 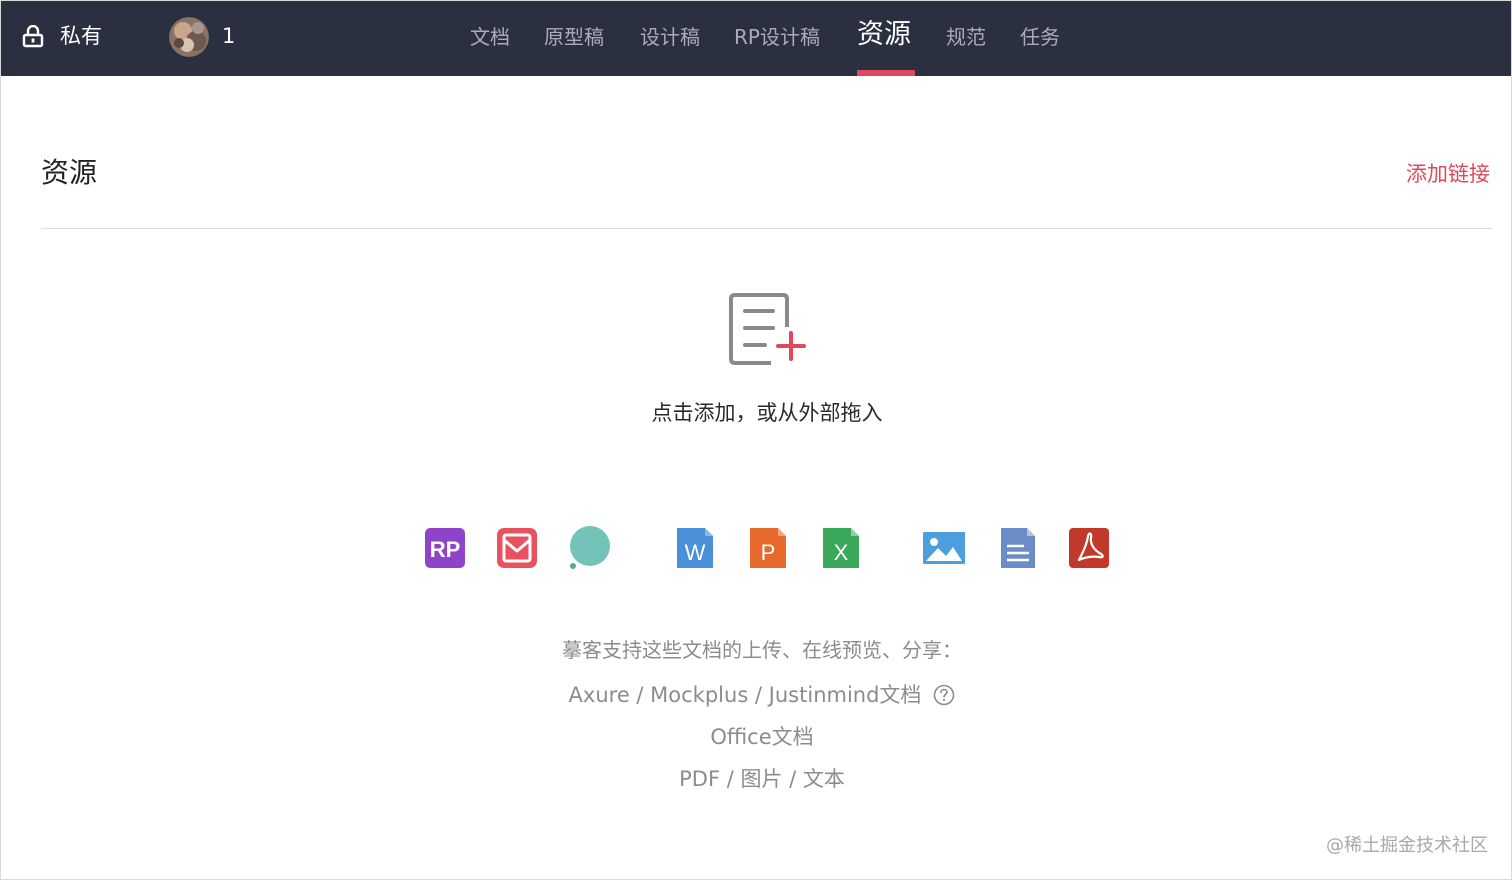 I want to click on tab-resources: 资源, so click(x=884, y=38).